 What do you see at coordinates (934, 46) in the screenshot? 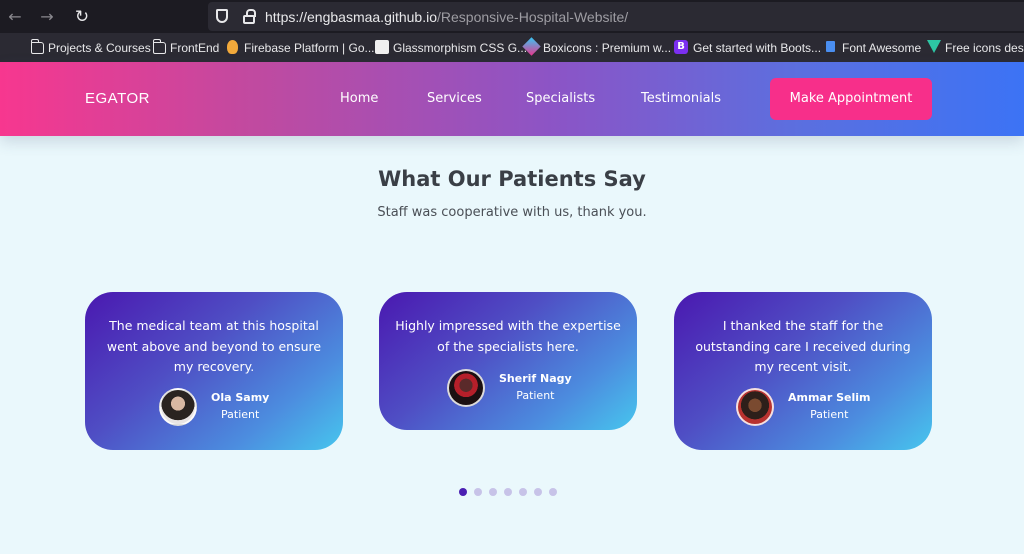
I see `free-icons-icon` at bounding box center [934, 46].